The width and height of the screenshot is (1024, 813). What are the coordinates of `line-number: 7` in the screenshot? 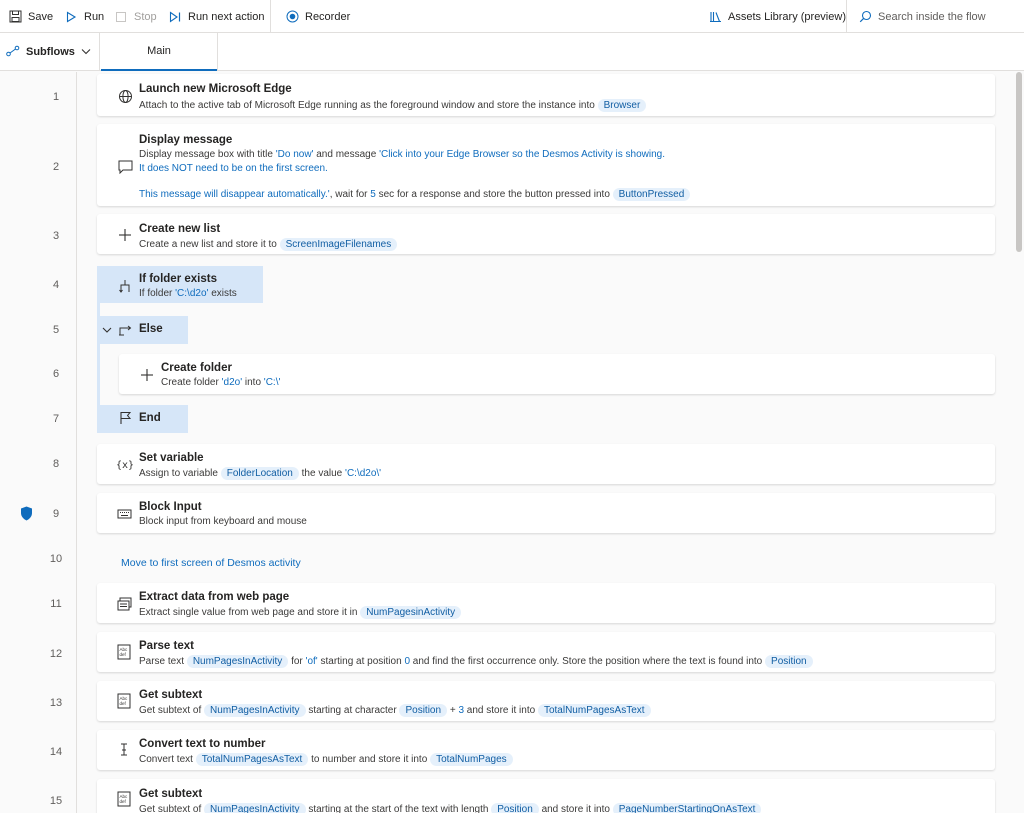 It's located at (56, 419).